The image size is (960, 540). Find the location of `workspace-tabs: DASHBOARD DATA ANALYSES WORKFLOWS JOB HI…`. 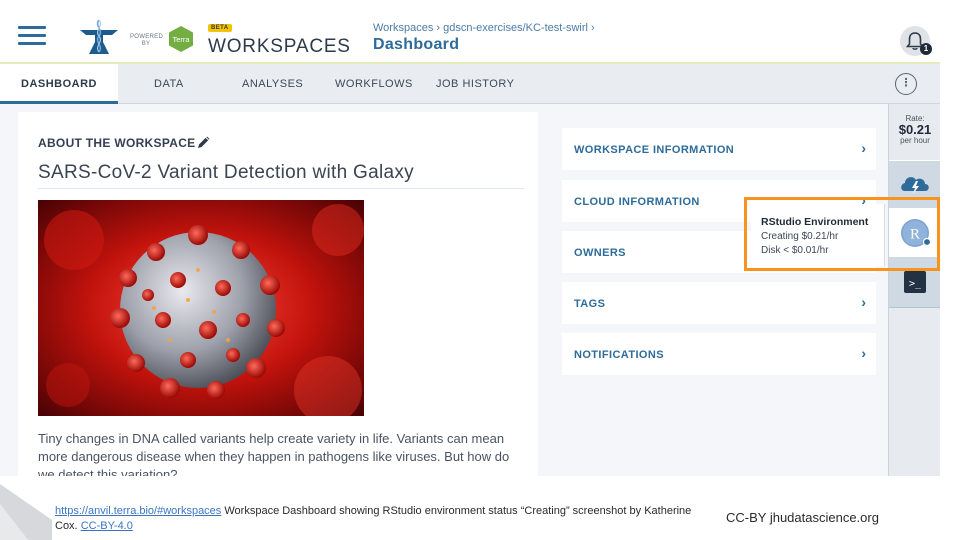

workspace-tabs: DASHBOARD DATA ANALYSES WORKFLOWS JOB HI… is located at coordinates (470, 84).